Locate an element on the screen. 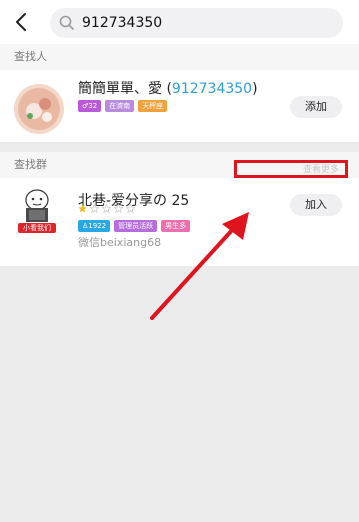 Image resolution: width=359 pixels, height=522 pixels. person-tag-location: 在濟南 is located at coordinates (120, 106).